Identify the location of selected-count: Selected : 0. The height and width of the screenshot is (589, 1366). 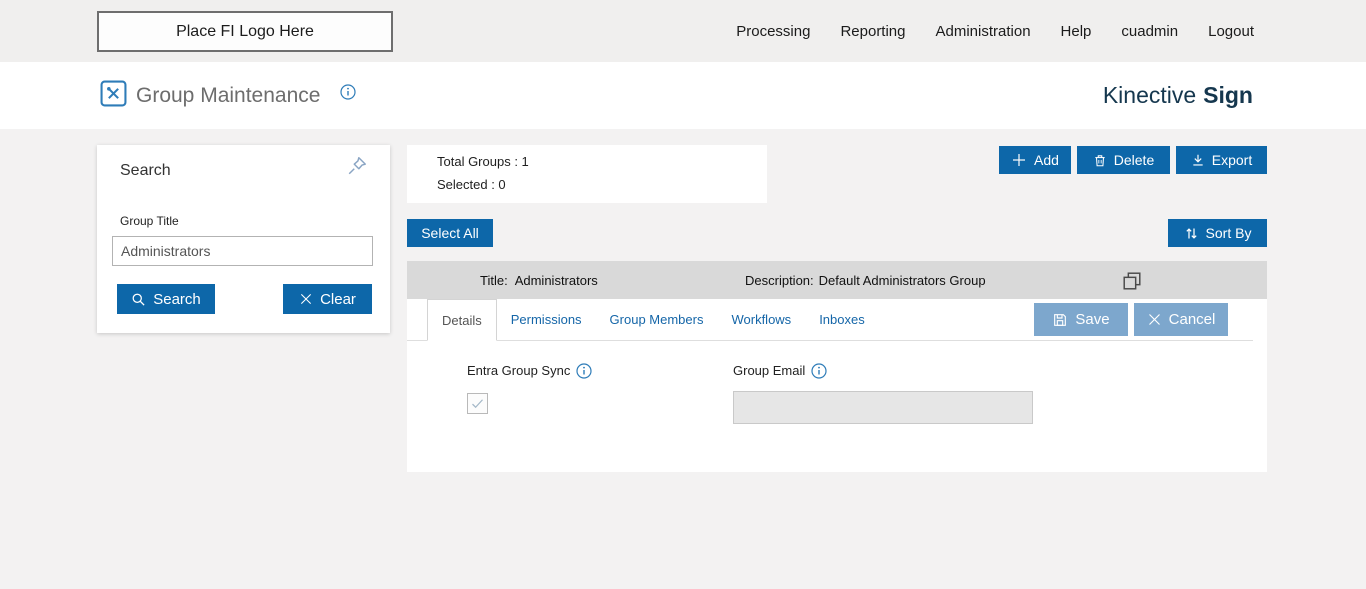
(471, 184).